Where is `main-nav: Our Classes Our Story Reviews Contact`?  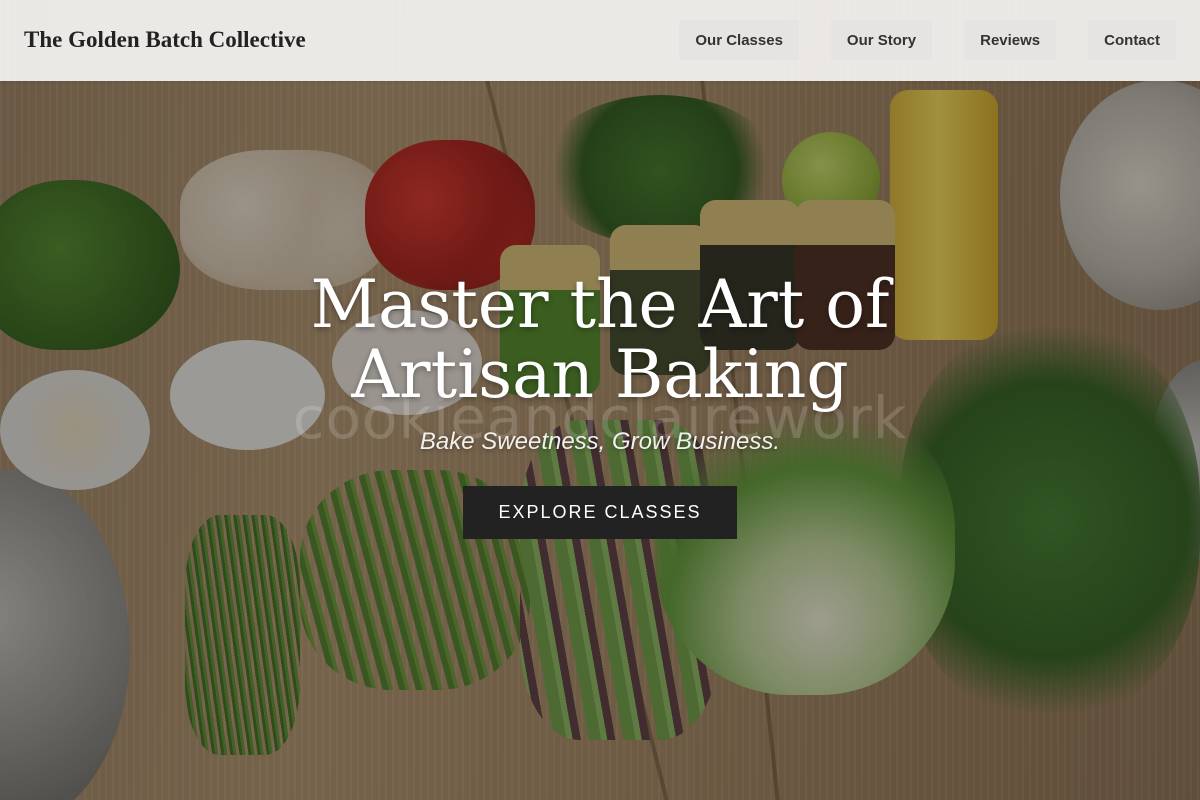 main-nav: Our Classes Our Story Reviews Contact is located at coordinates (927, 40).